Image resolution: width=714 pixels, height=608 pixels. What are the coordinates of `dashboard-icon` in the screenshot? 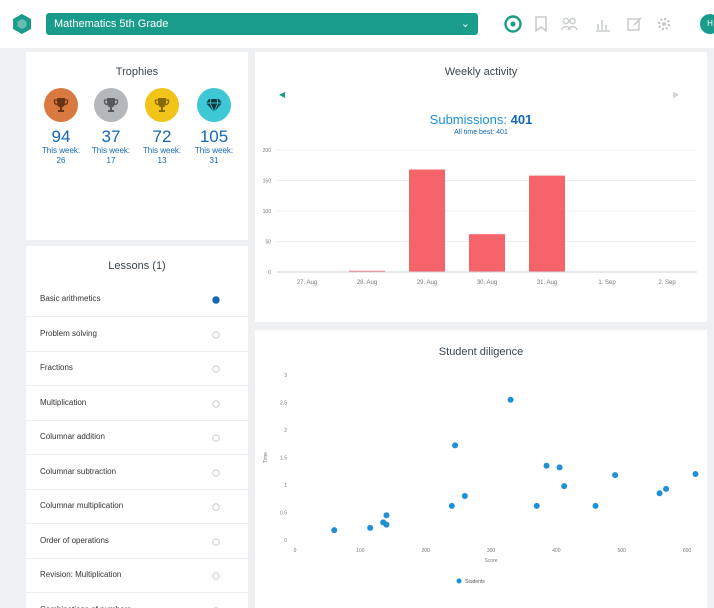 It's located at (513, 24).